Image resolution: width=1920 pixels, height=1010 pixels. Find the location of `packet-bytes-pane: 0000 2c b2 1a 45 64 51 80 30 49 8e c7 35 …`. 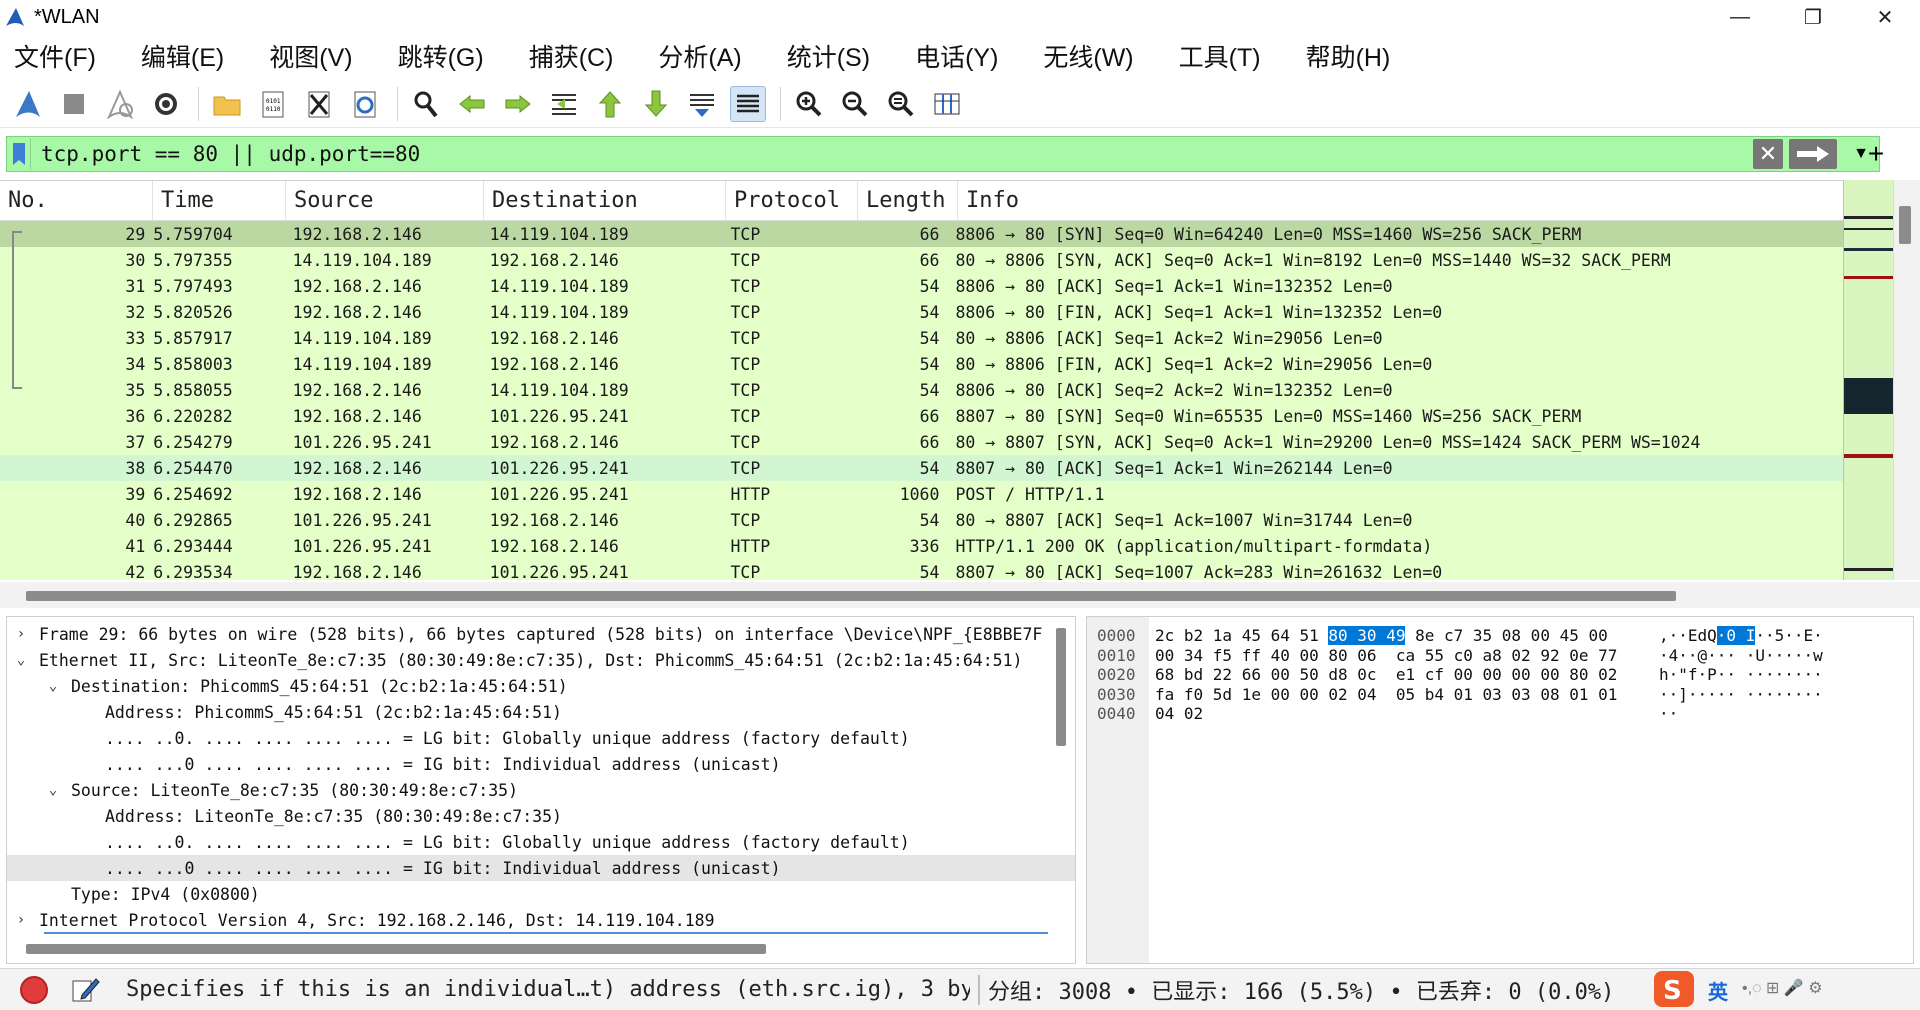

packet-bytes-pane: 0000 2c b2 1a 45 64 51 80 30 49 8e c7 35 … is located at coordinates (1500, 790).